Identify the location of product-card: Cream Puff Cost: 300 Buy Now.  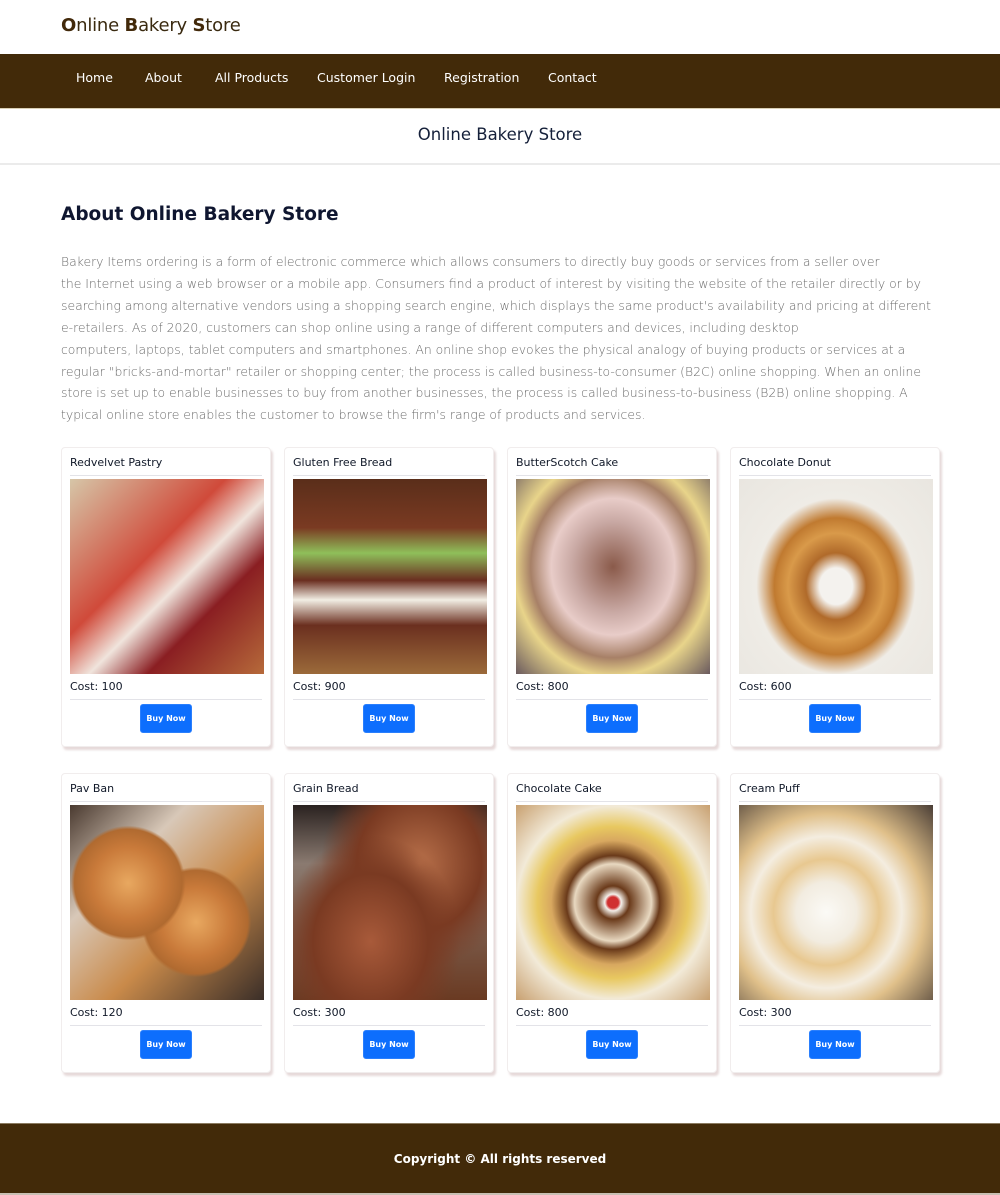
(835, 923).